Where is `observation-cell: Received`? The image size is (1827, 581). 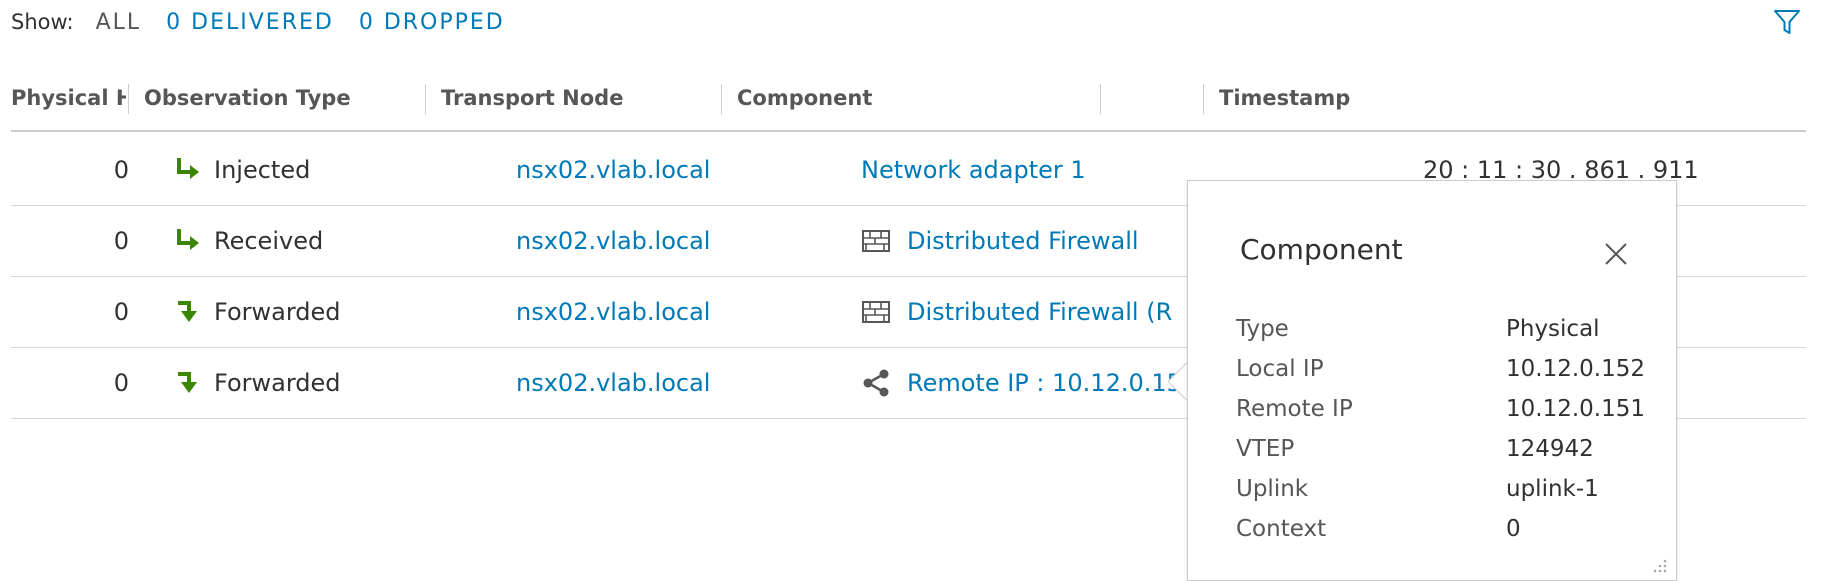
observation-cell: Received is located at coordinates (248, 241).